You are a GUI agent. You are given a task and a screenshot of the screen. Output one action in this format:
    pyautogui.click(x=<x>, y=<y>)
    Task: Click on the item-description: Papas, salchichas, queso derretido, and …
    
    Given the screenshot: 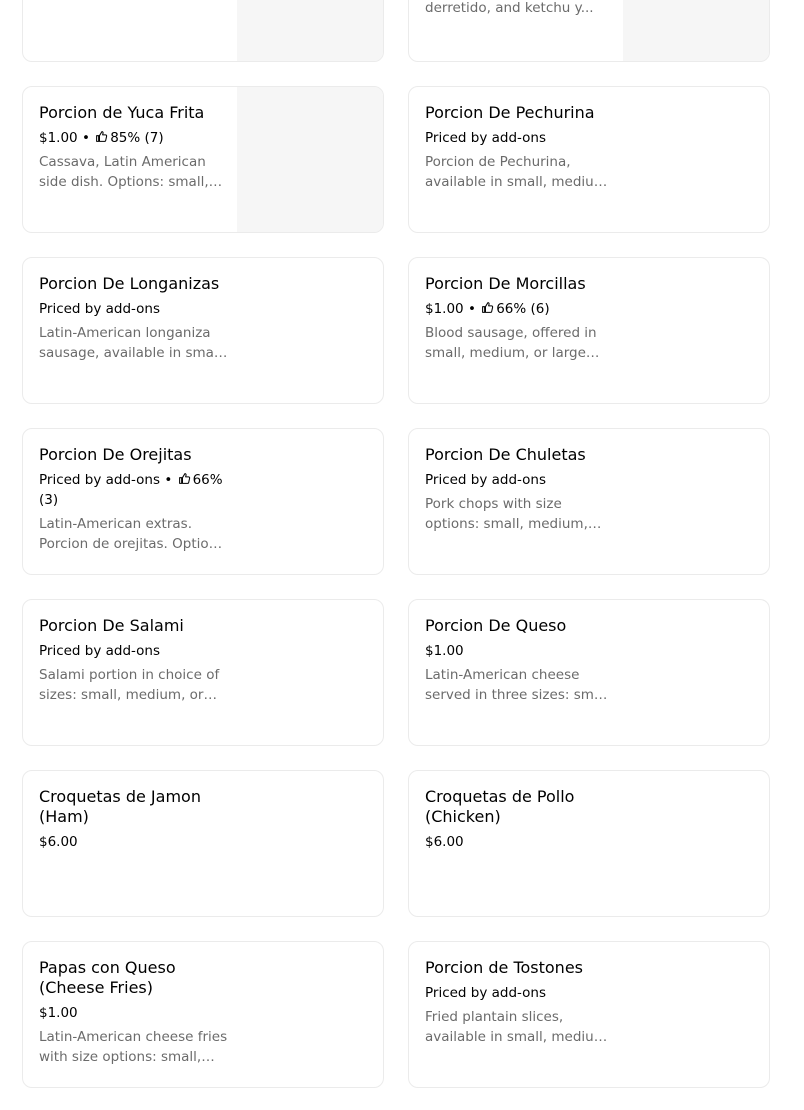 What is the action you would take?
    pyautogui.click(x=509, y=8)
    